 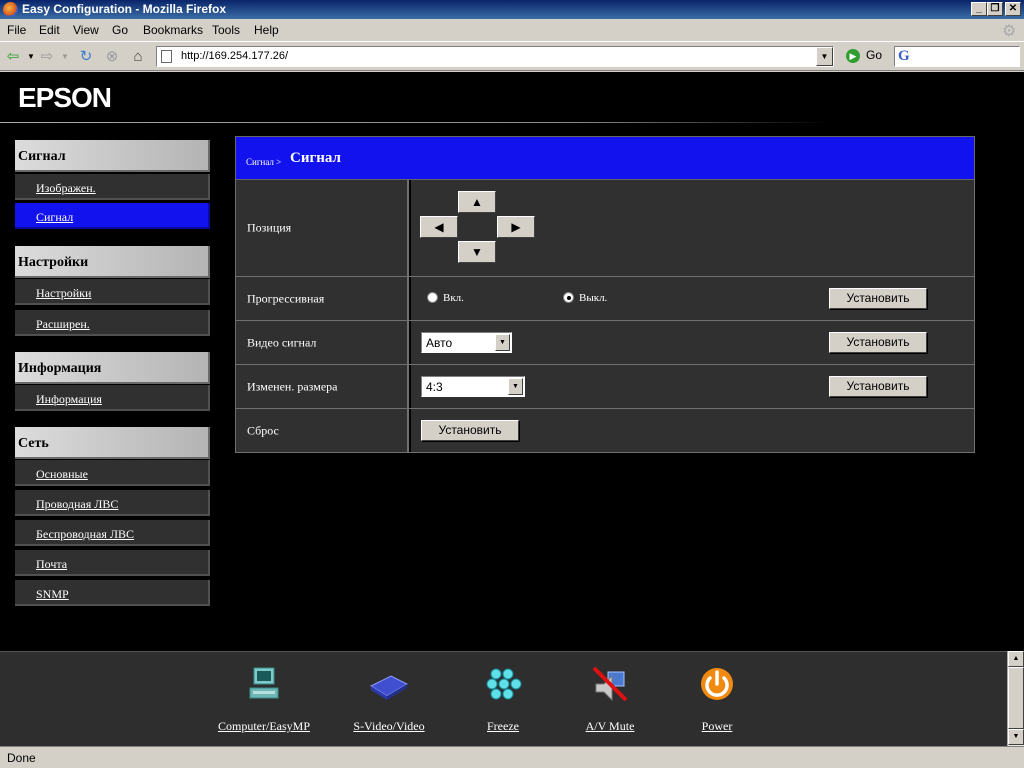 What do you see at coordinates (692, 342) in the screenshot?
I see `video-signal-controls: Авто ▼ Установить` at bounding box center [692, 342].